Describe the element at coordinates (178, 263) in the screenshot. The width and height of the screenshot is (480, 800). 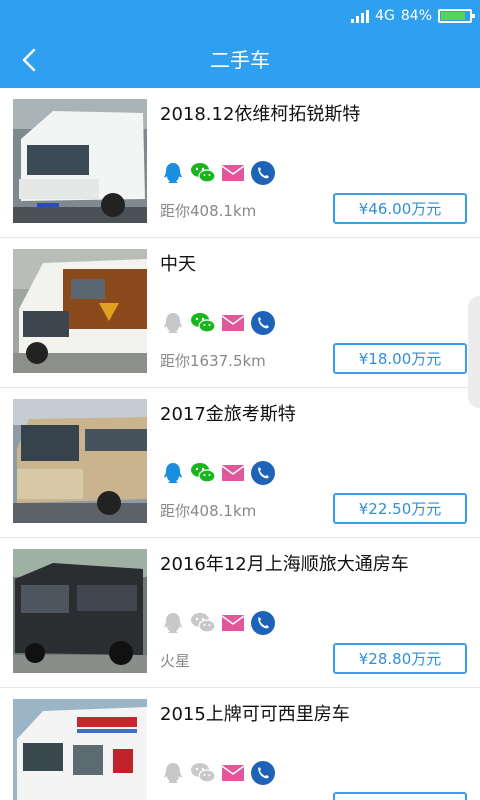
I see `listing-title: 中天` at that location.